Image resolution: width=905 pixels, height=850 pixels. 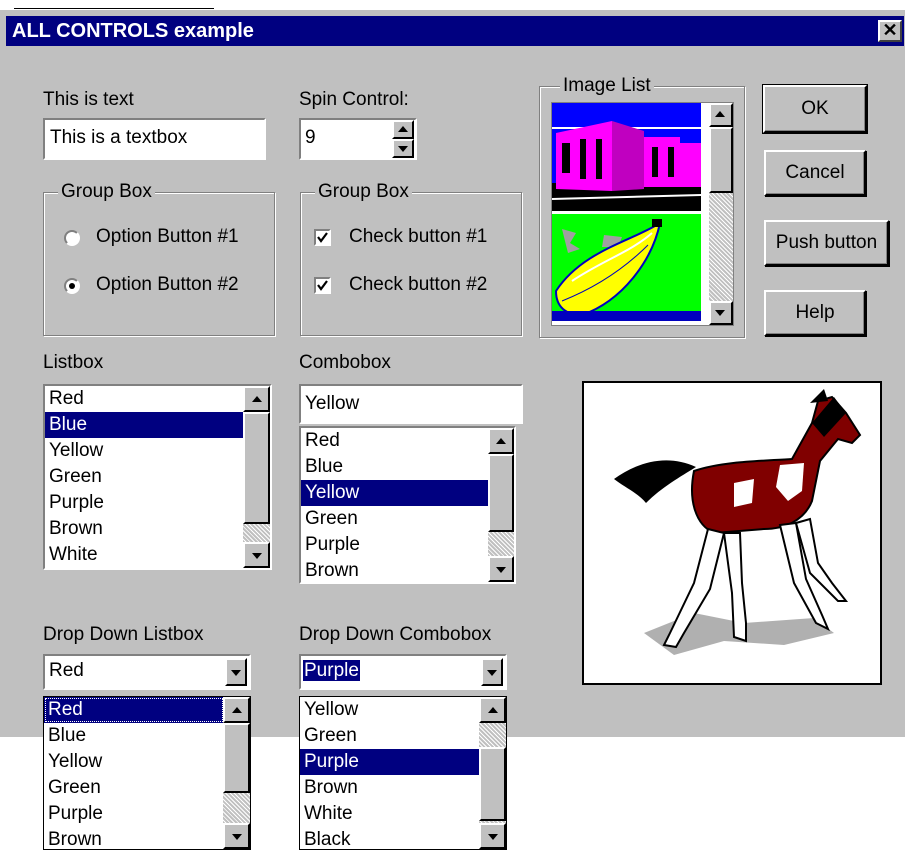 I want to click on combobox-edit: Yellow, so click(x=411, y=404).